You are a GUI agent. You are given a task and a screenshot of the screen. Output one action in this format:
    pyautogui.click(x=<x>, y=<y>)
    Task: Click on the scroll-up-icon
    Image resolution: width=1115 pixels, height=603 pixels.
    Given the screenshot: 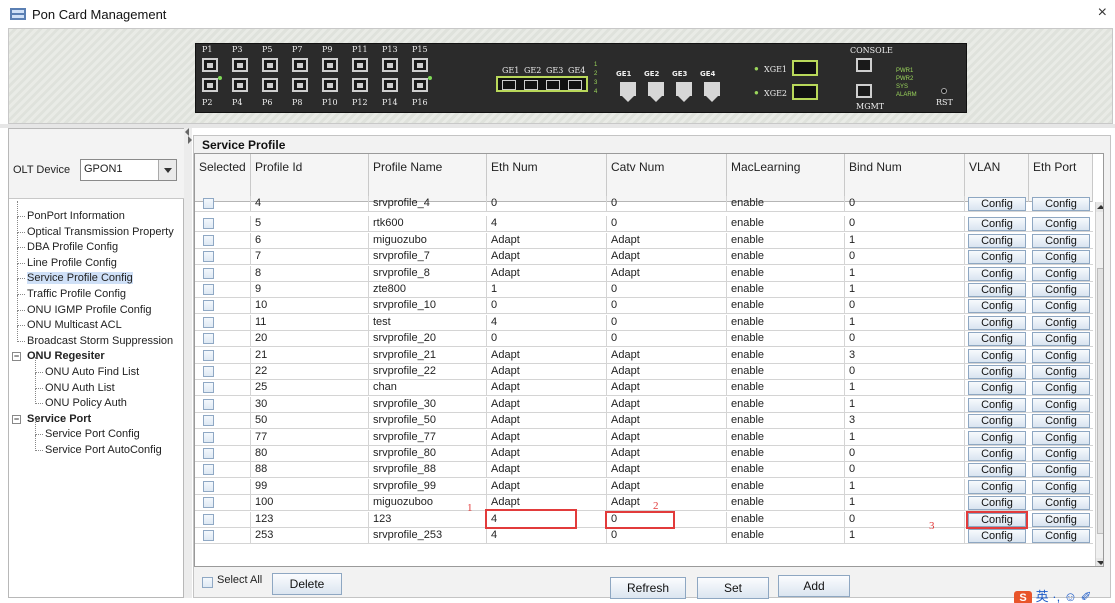 What is the action you would take?
    pyautogui.click(x=1099, y=207)
    